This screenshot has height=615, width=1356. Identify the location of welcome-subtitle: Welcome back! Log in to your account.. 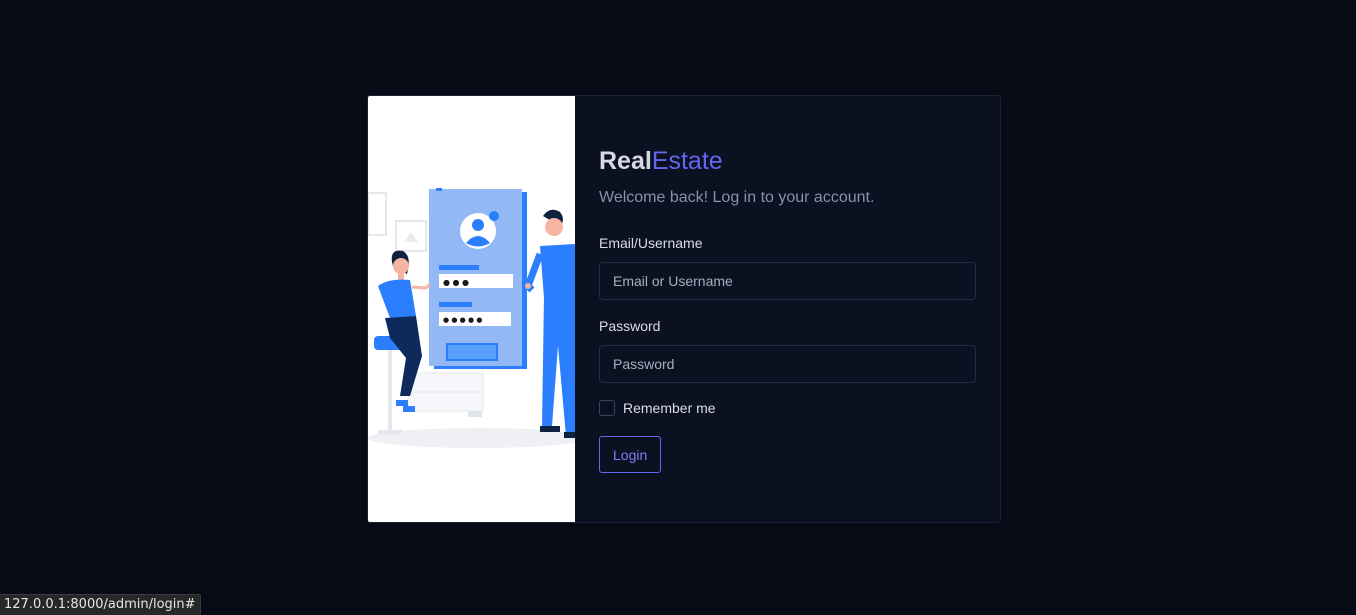
(737, 197).